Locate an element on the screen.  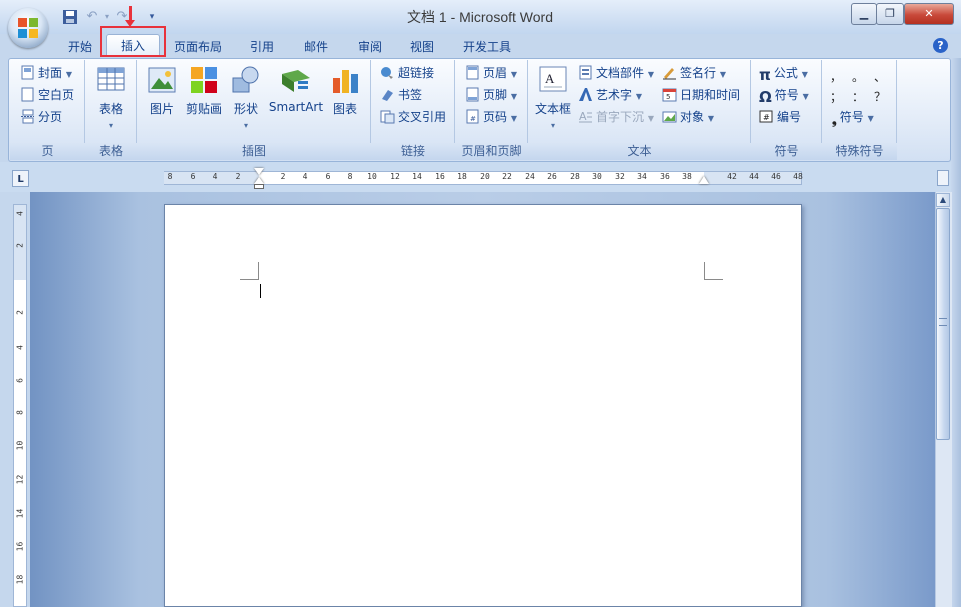
crop-mark-top-left-h is located at coordinates (249, 279).